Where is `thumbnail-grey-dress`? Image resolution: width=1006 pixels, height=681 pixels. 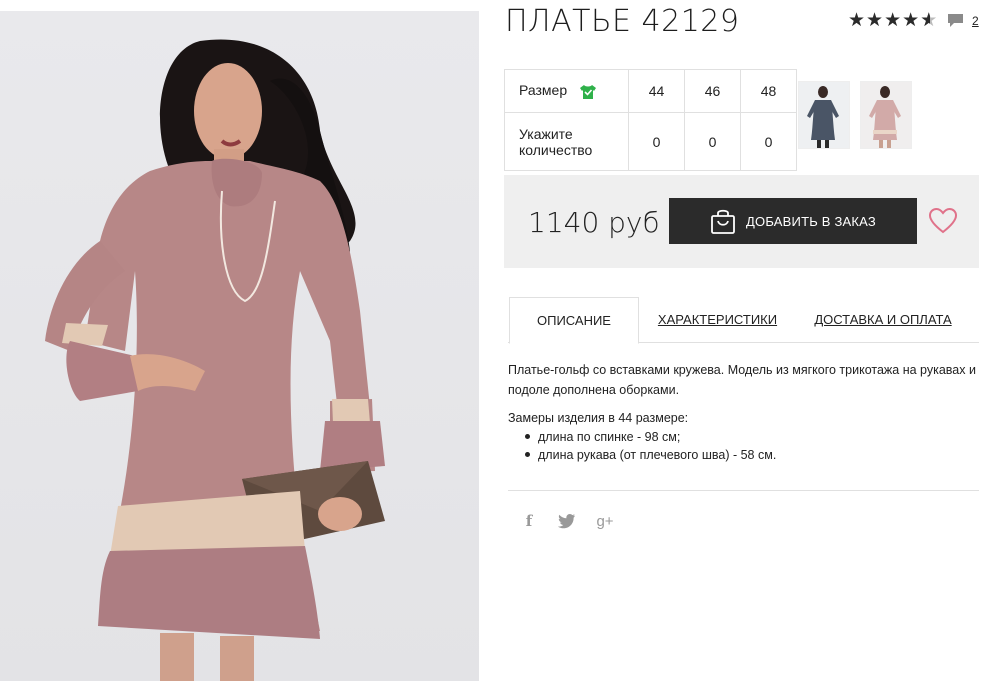 thumbnail-grey-dress is located at coordinates (824, 115).